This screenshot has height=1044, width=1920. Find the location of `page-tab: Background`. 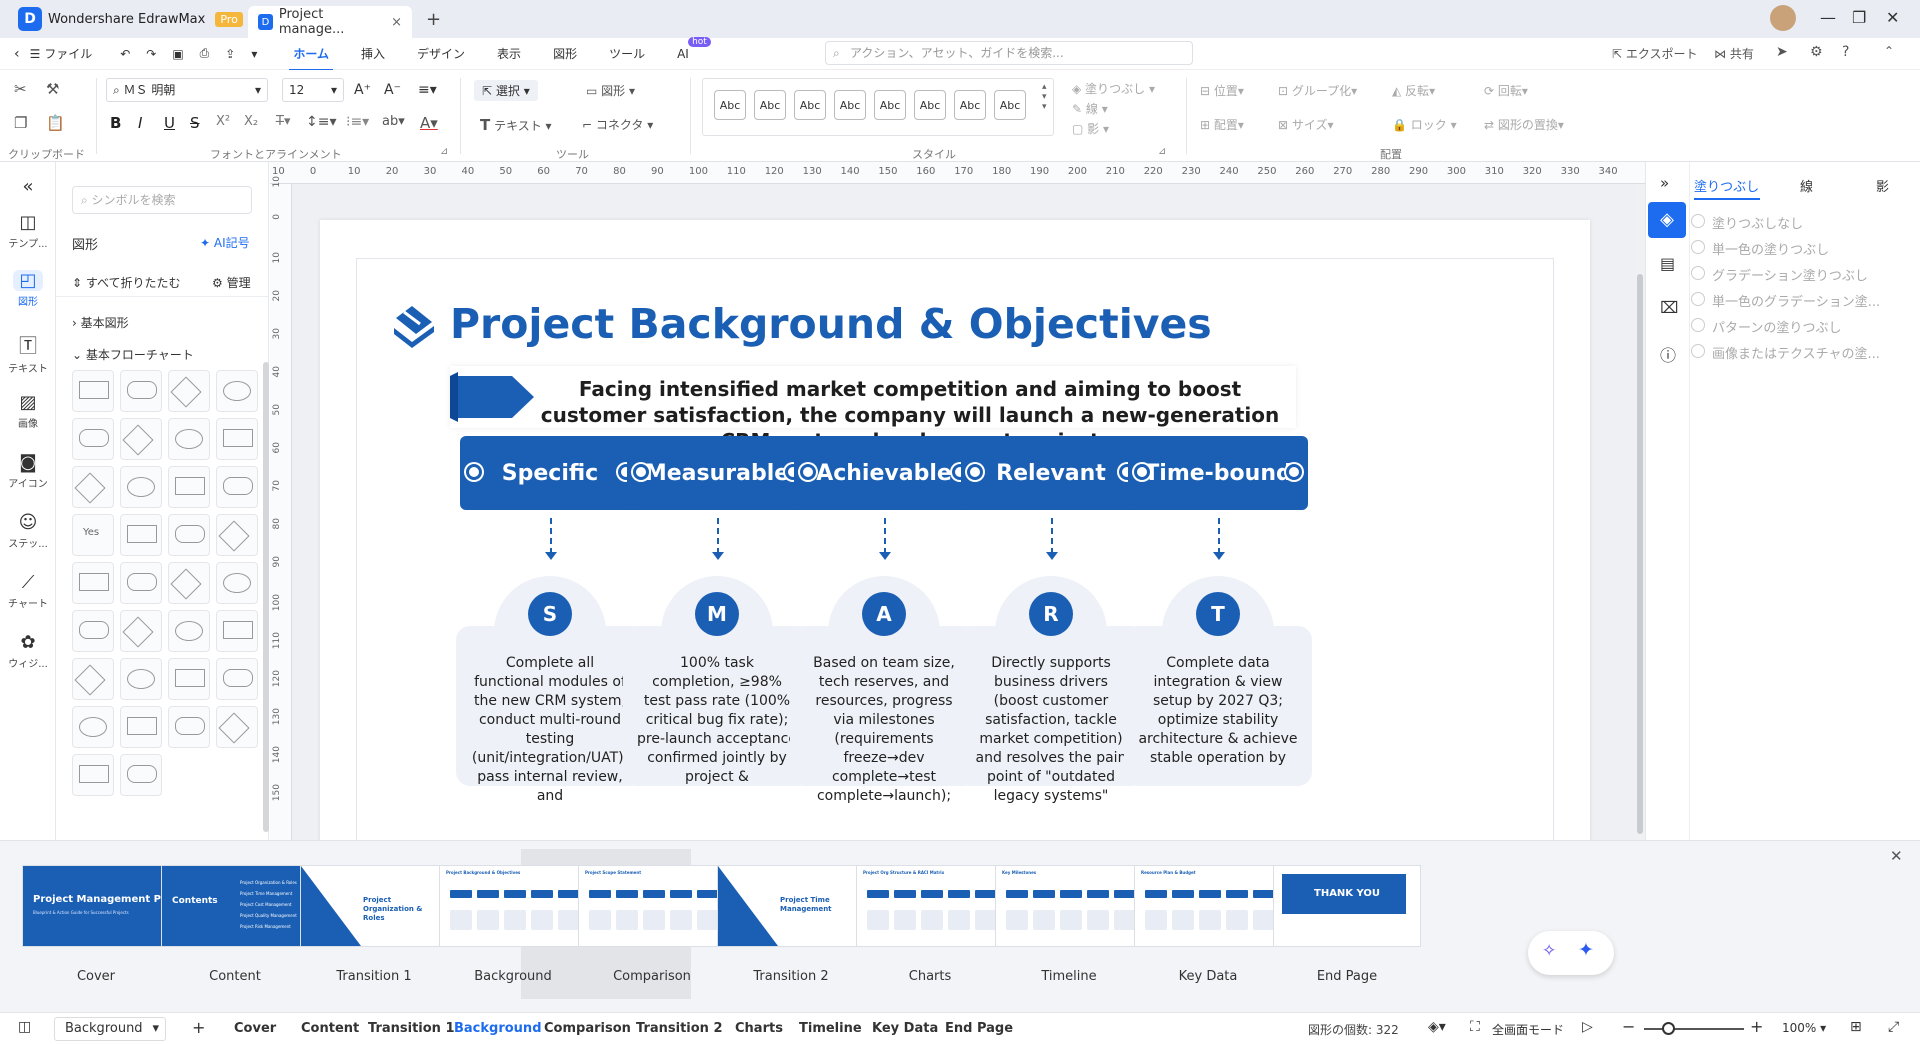

page-tab: Background is located at coordinates (498, 1028).